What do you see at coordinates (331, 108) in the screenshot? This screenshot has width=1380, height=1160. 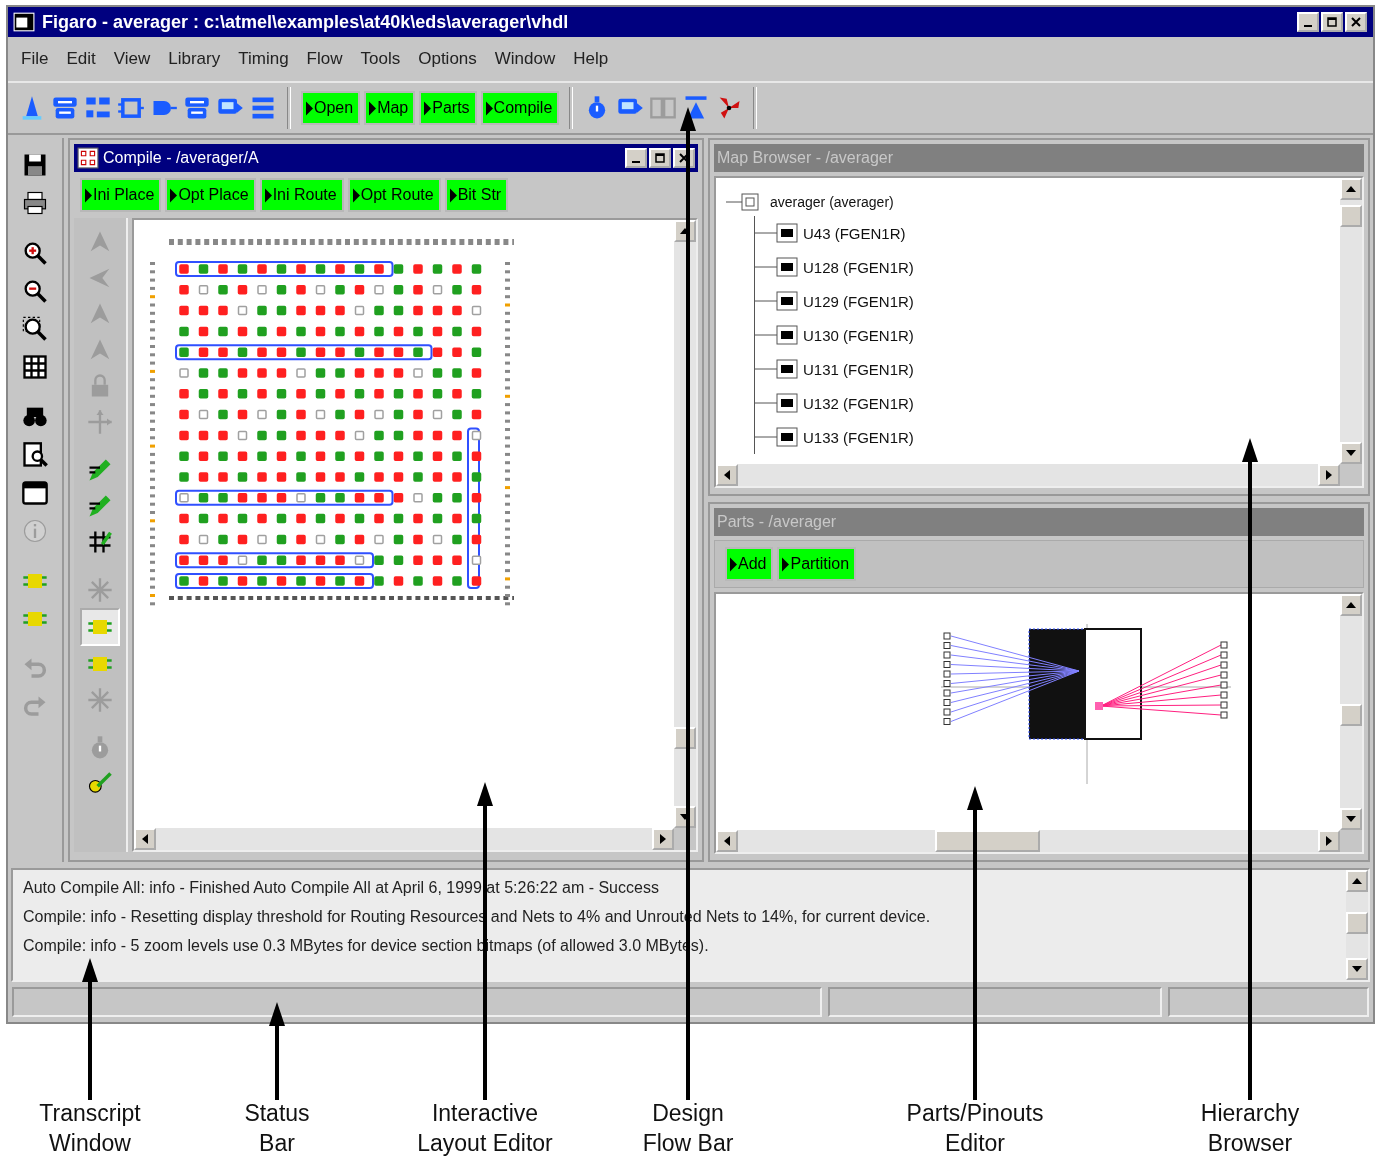 I see `flow-button: Open` at bounding box center [331, 108].